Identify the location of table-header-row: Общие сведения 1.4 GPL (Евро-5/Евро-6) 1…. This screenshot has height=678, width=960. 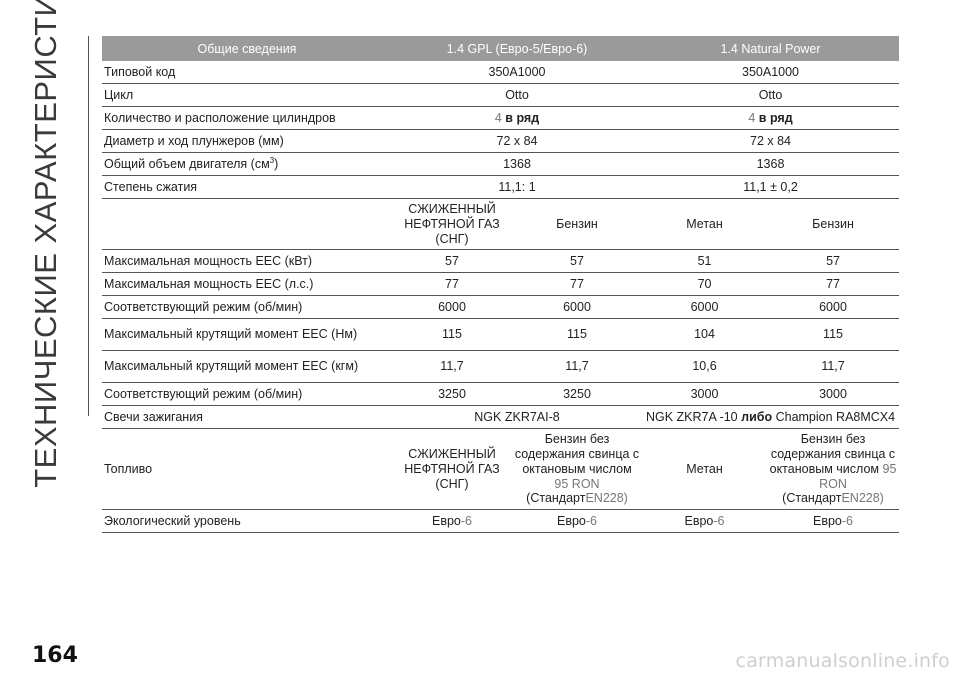
(501, 48).